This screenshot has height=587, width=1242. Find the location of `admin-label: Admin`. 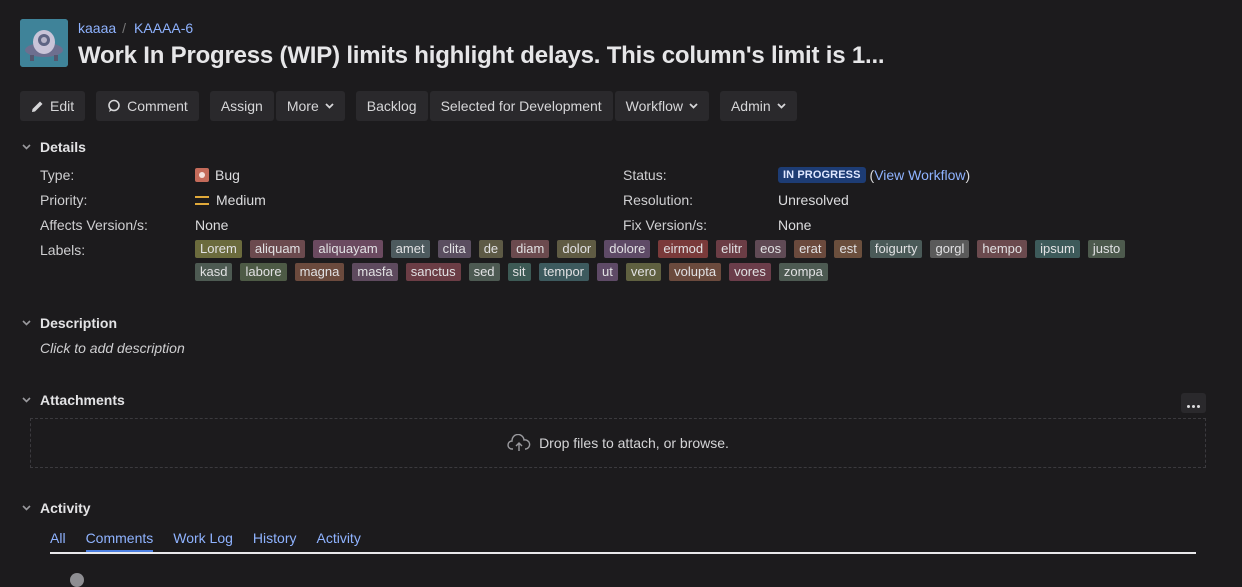

admin-label: Admin is located at coordinates (750, 106).